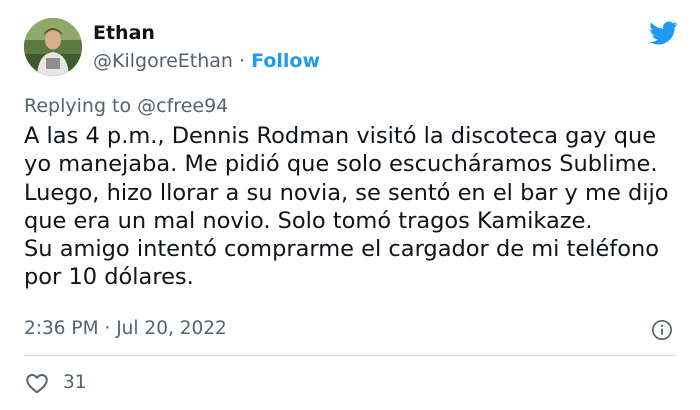 Image resolution: width=700 pixels, height=410 pixels. What do you see at coordinates (285, 61) in the screenshot?
I see `follow-button: Follow` at bounding box center [285, 61].